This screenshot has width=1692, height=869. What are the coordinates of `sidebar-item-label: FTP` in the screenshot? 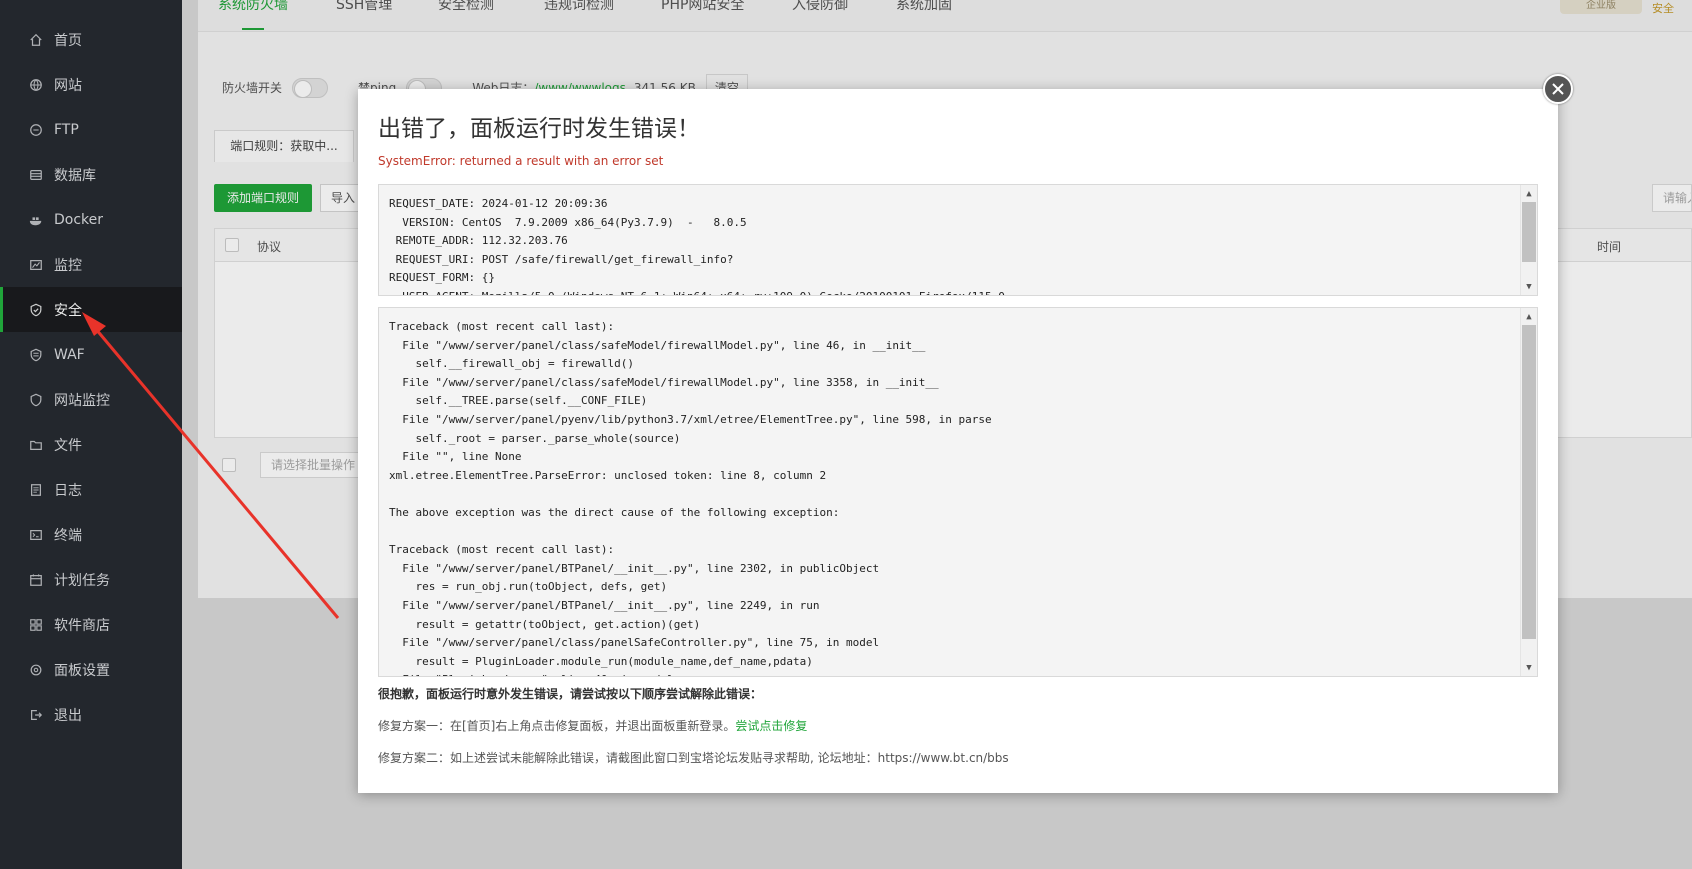 It's located at (66, 129).